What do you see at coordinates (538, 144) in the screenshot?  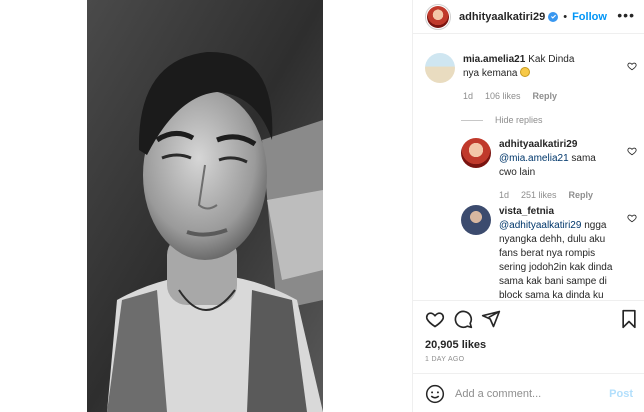 I see `reply-username: adhityaalkatiri29` at bounding box center [538, 144].